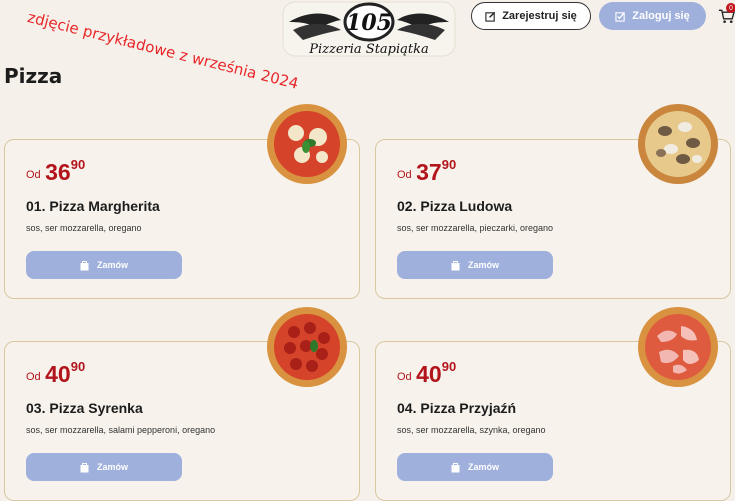 The height and width of the screenshot is (501, 735). Describe the element at coordinates (490, 16) in the screenshot. I see `edit-icon` at that location.